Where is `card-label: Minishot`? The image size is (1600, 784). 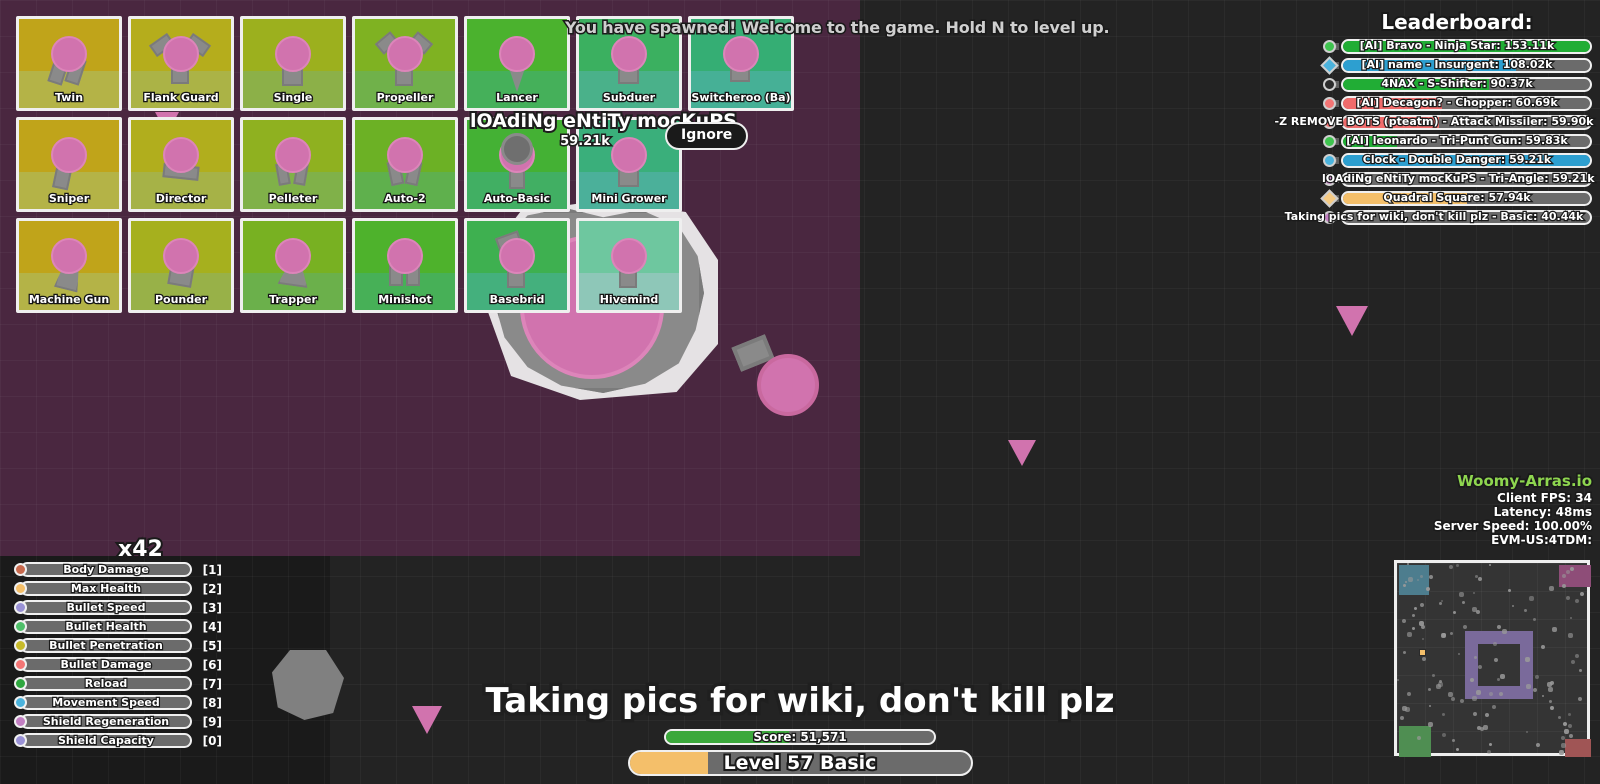 card-label: Minishot is located at coordinates (405, 299).